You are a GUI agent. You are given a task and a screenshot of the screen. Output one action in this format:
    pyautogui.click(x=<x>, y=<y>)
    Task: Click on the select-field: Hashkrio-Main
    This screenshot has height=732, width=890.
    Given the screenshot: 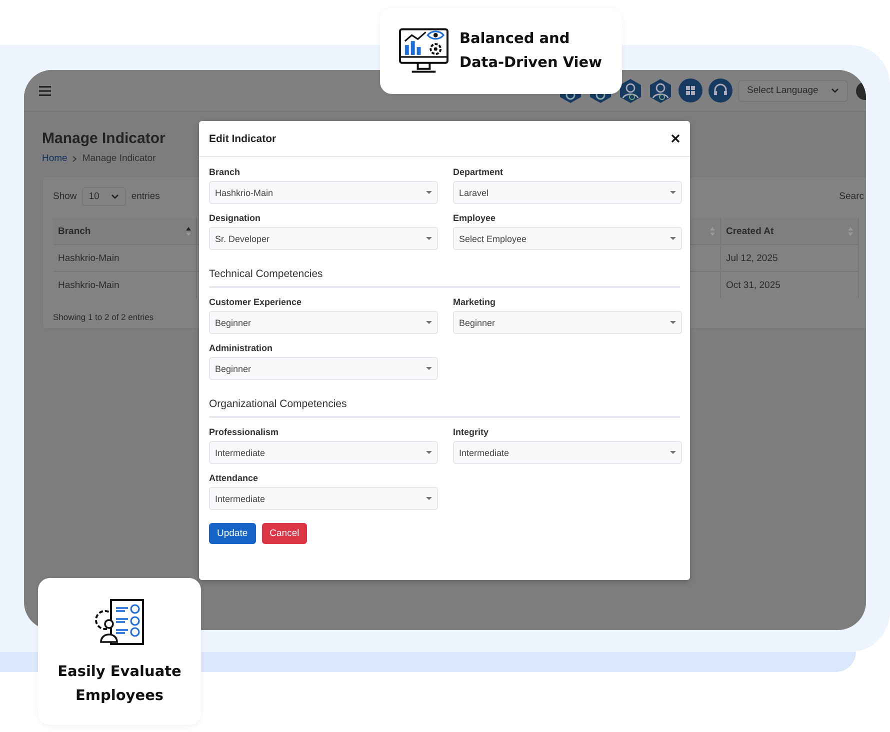 What is the action you would take?
    pyautogui.click(x=323, y=192)
    